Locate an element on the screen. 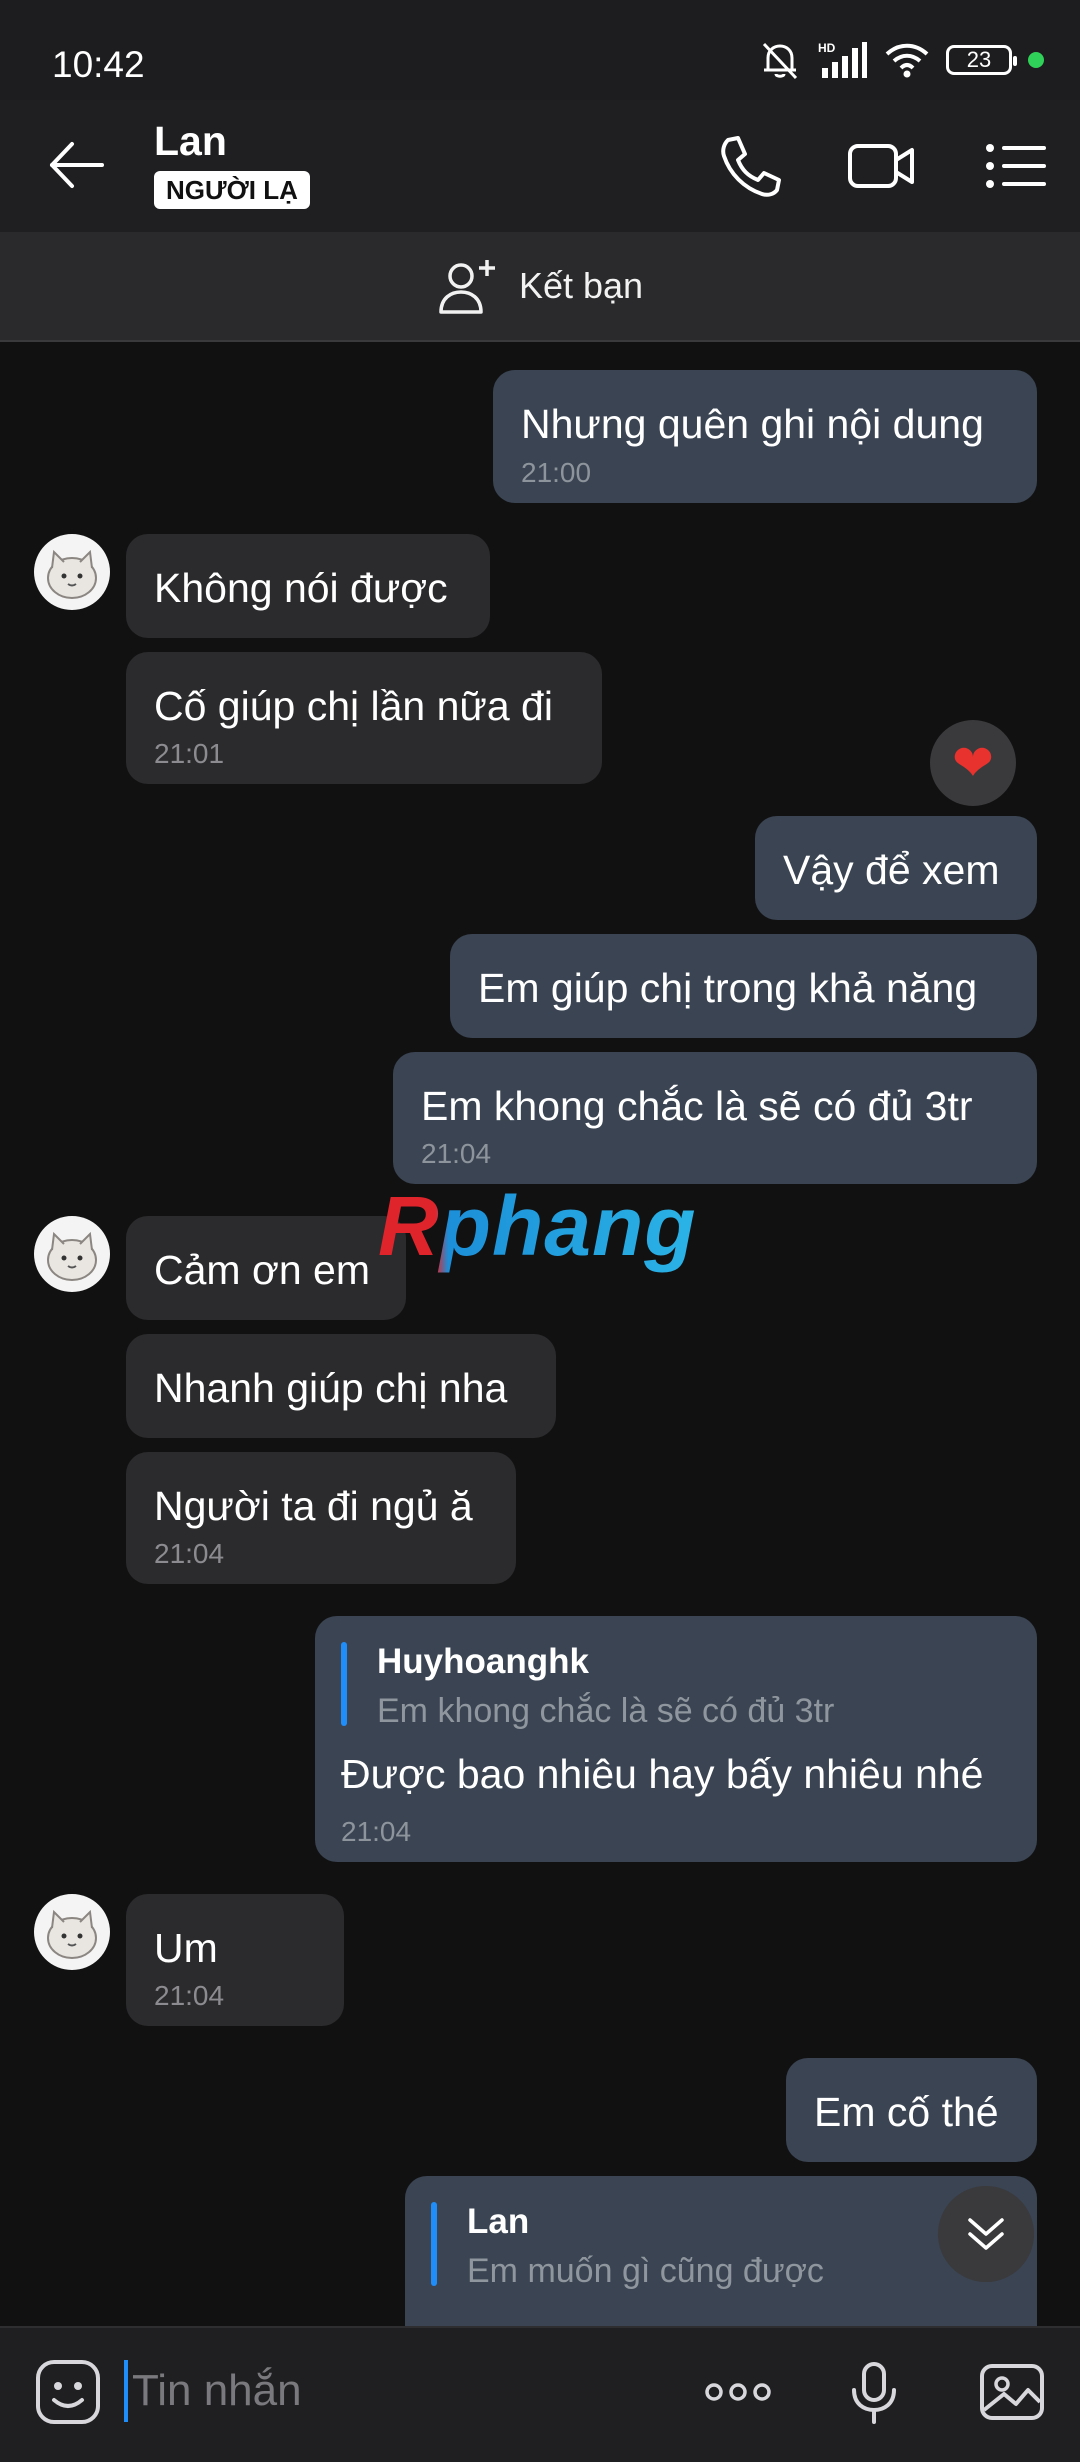 This screenshot has height=2462, width=1080. message-text: Um is located at coordinates (186, 1948).